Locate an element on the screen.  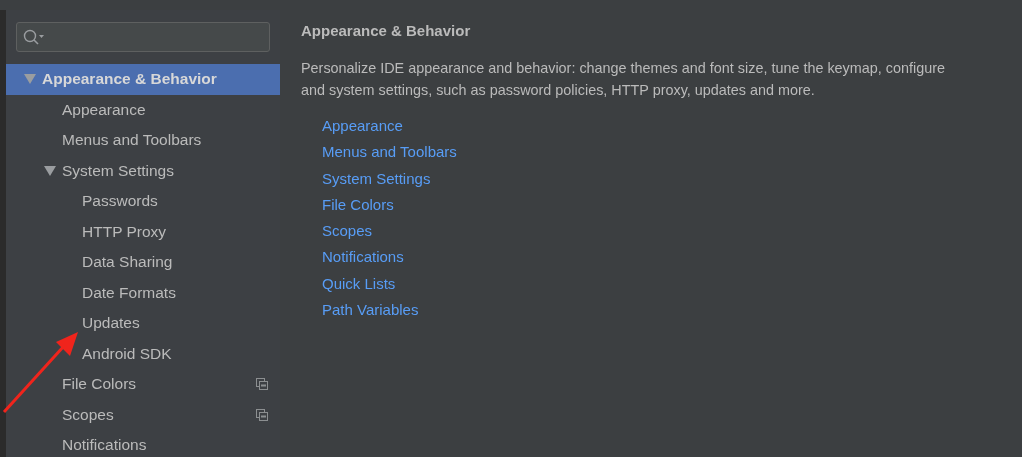
settings-link: Scopes is located at coordinates (347, 231).